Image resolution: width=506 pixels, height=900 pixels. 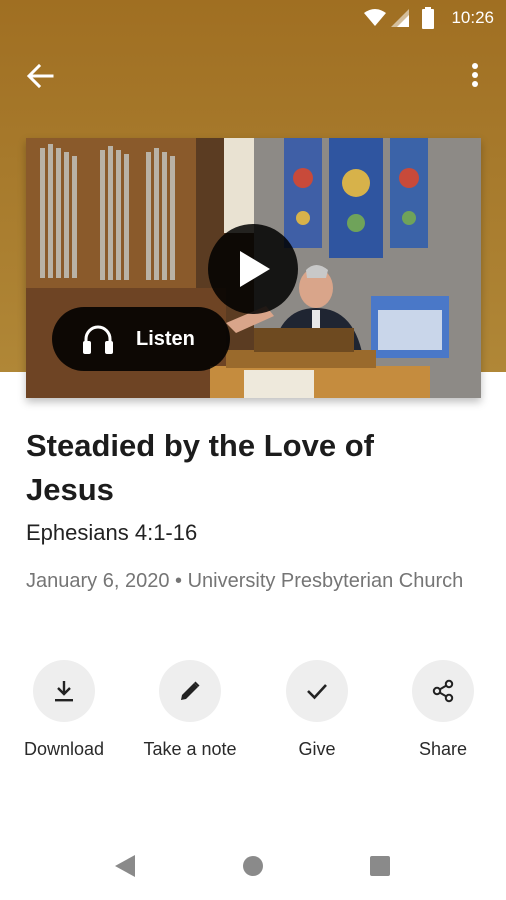 I want to click on give-button: Give, so click(x=317, y=710).